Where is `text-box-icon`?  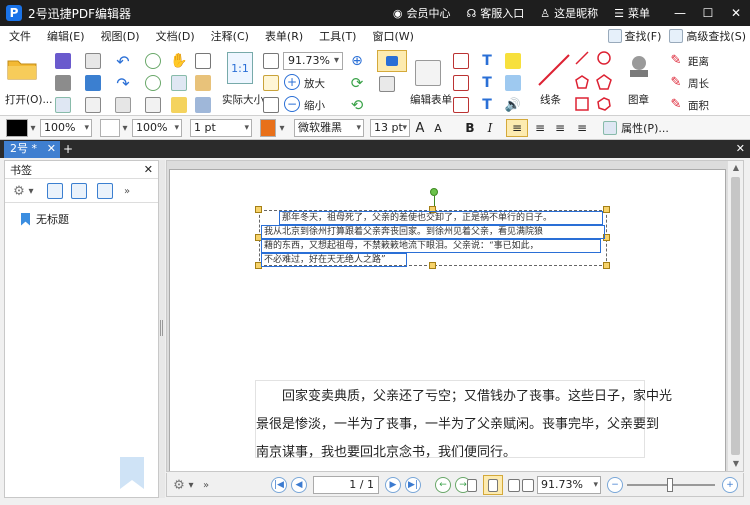
text-box-icon is located at coordinates (461, 61).